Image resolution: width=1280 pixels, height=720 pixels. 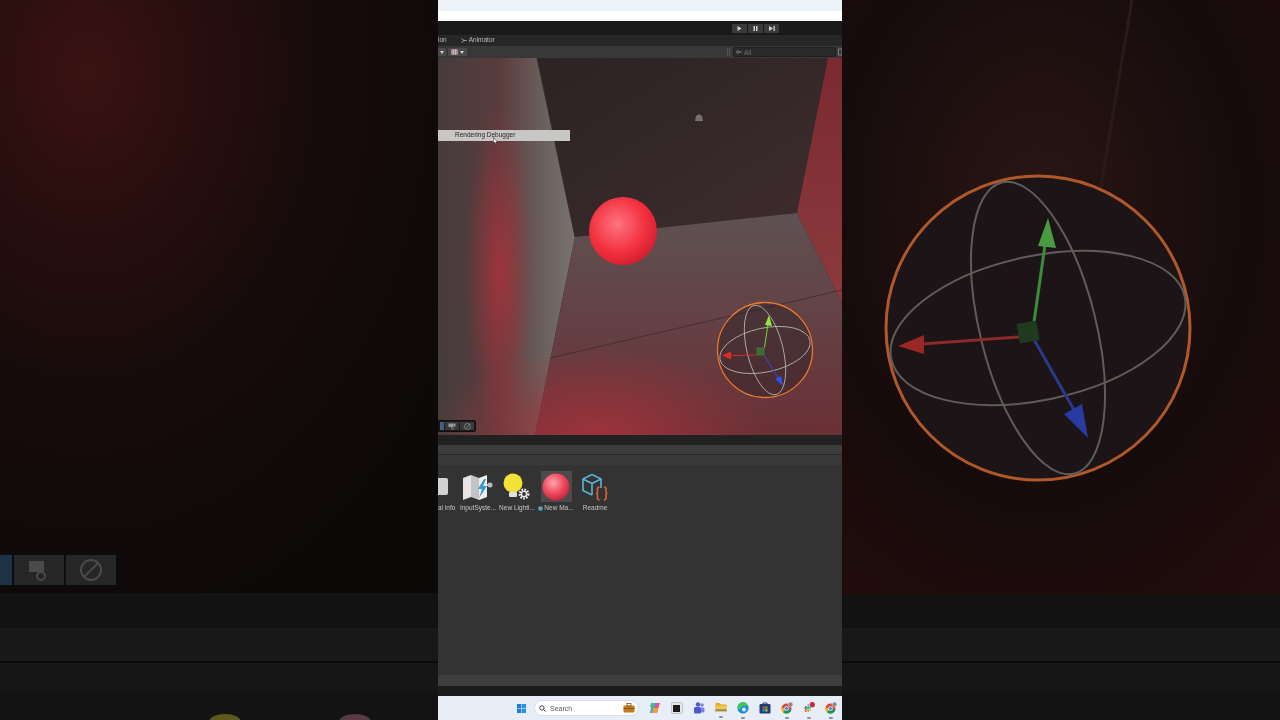 I want to click on app-window-icon, so click(x=677, y=708).